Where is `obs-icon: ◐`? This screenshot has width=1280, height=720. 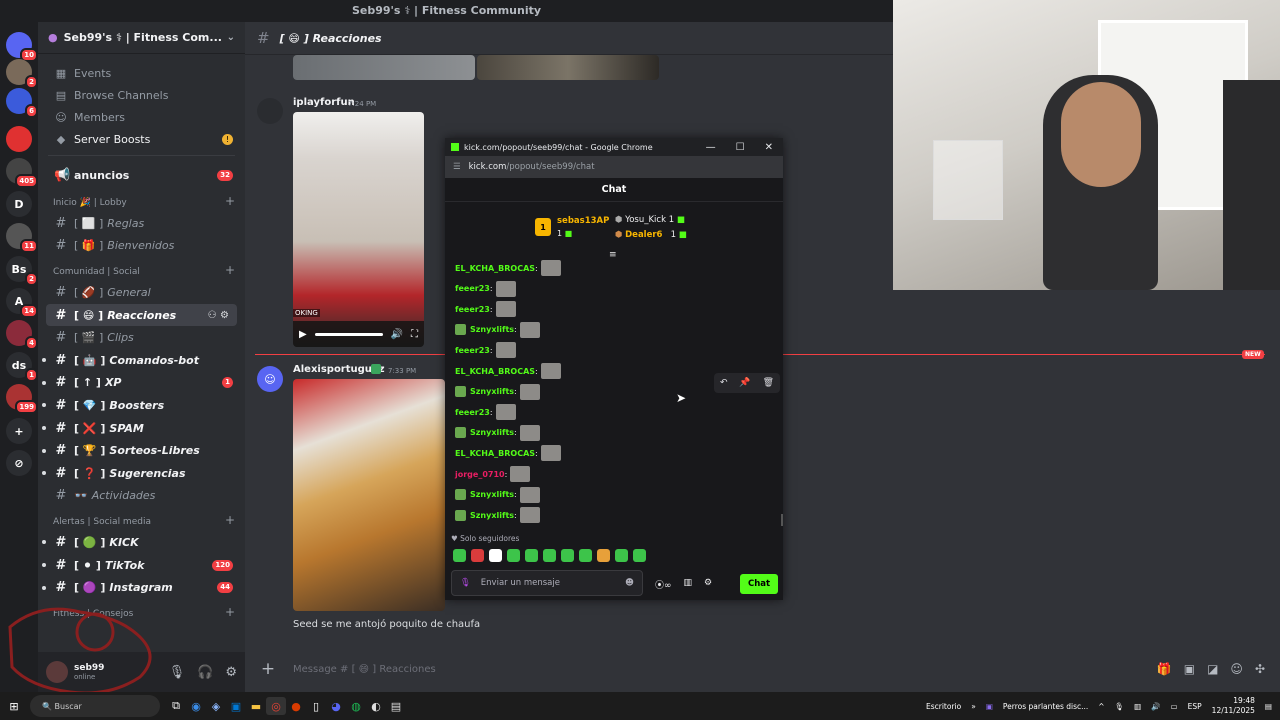 obs-icon: ◐ is located at coordinates (376, 706).